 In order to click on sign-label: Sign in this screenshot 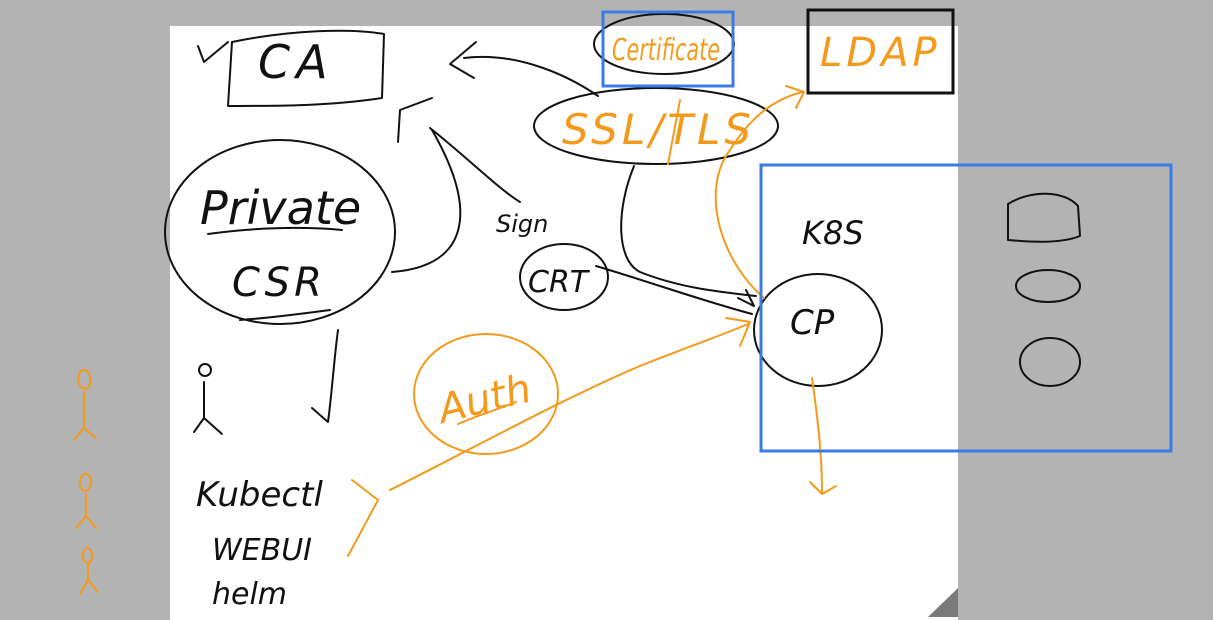, I will do `click(522, 224)`.